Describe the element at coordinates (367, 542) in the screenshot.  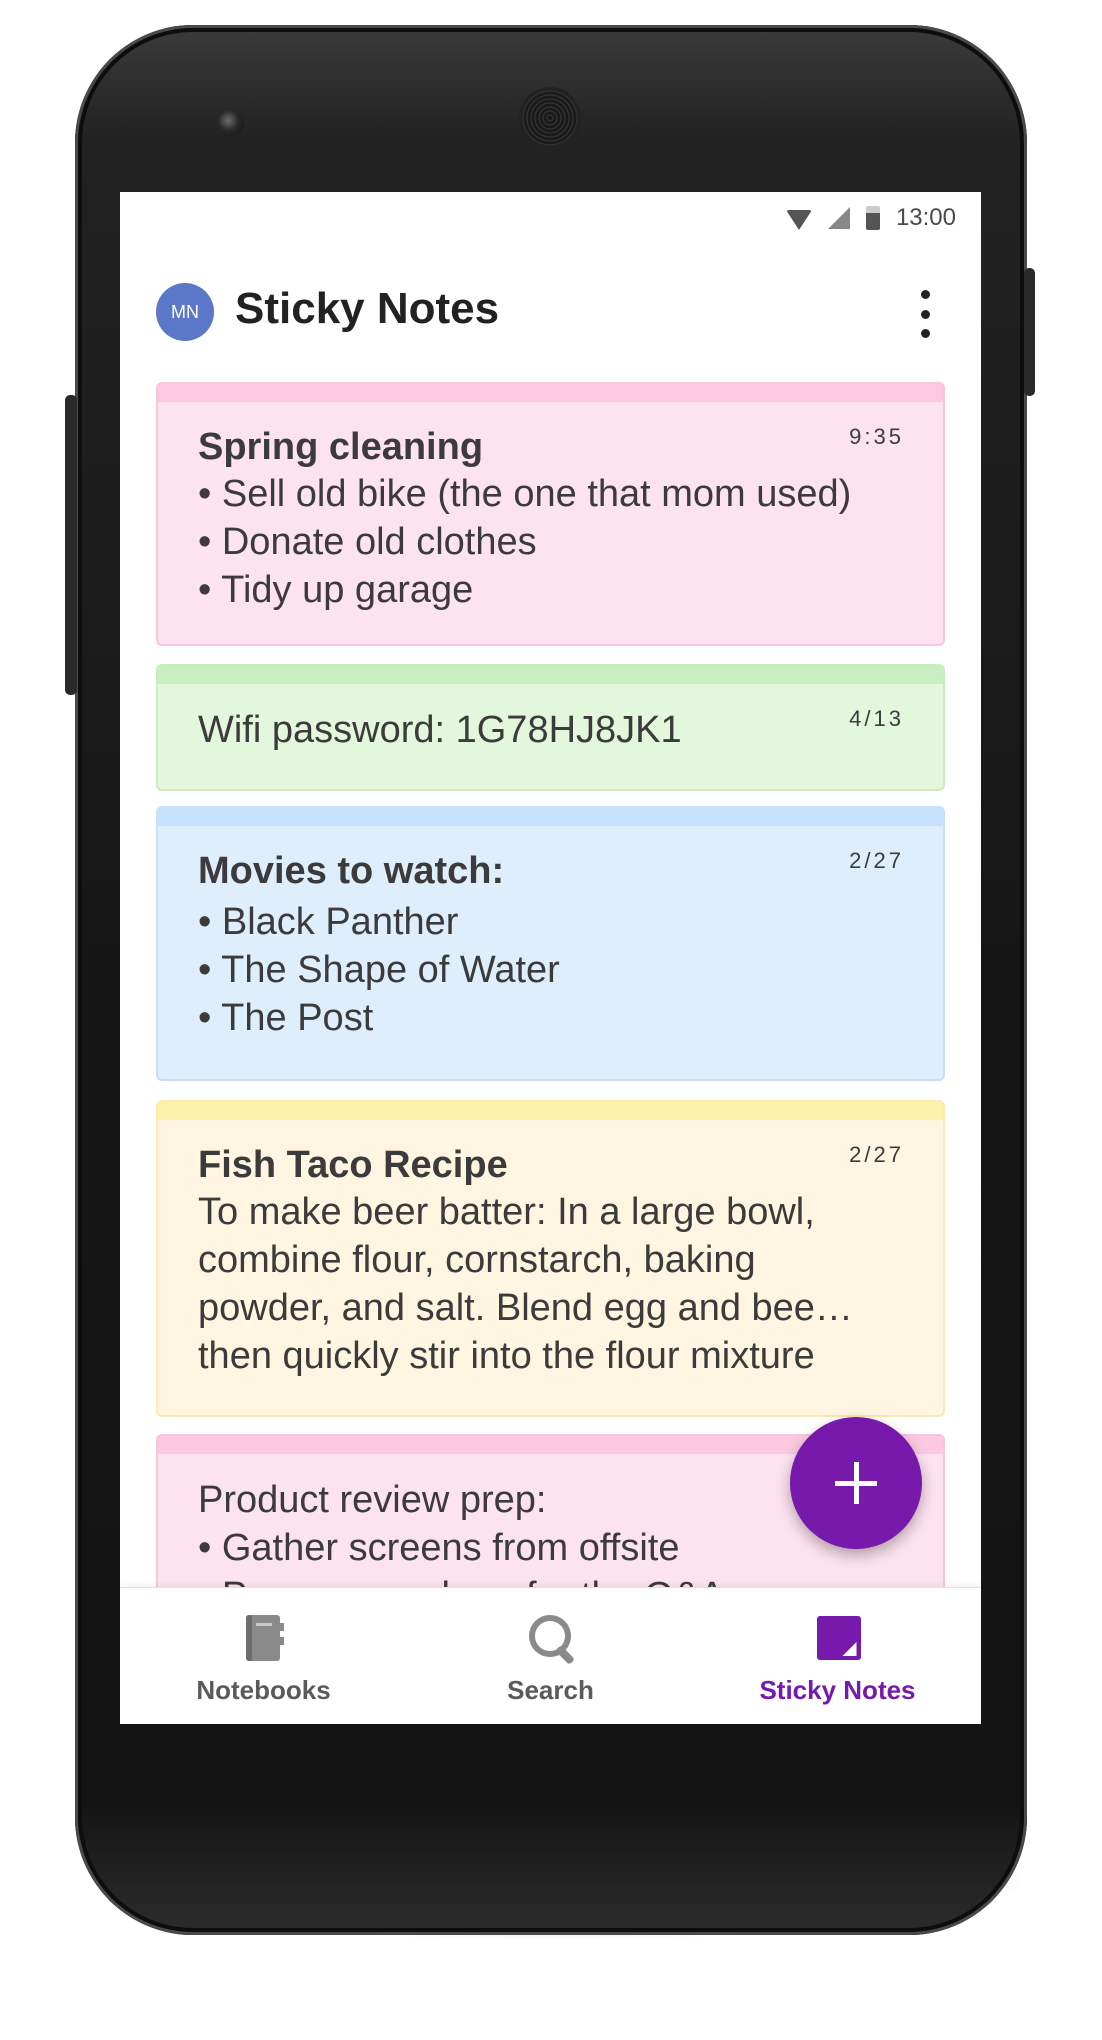
I see `note-line: • Donate old clothes` at that location.